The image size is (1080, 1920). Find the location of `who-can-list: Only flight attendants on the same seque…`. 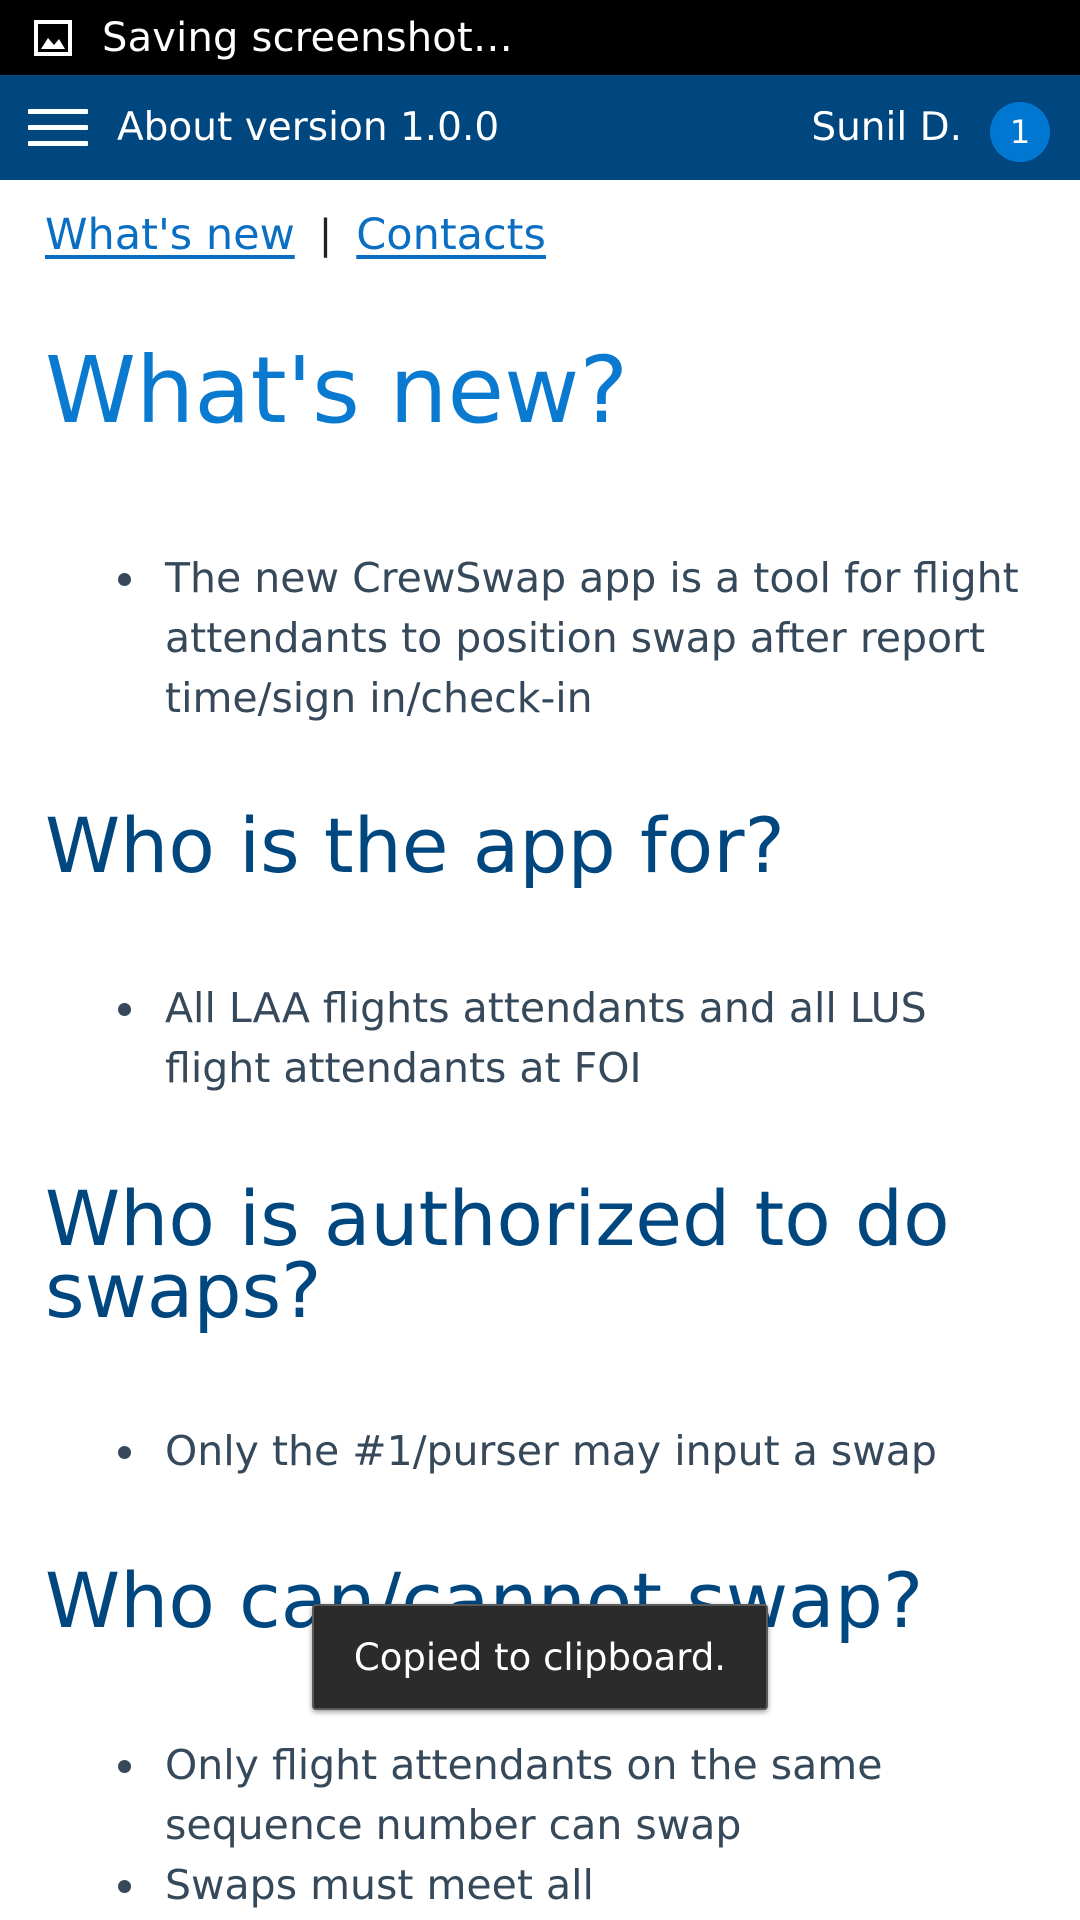

who-can-list: Only flight attendants on the same seque… is located at coordinates (540, 1825).